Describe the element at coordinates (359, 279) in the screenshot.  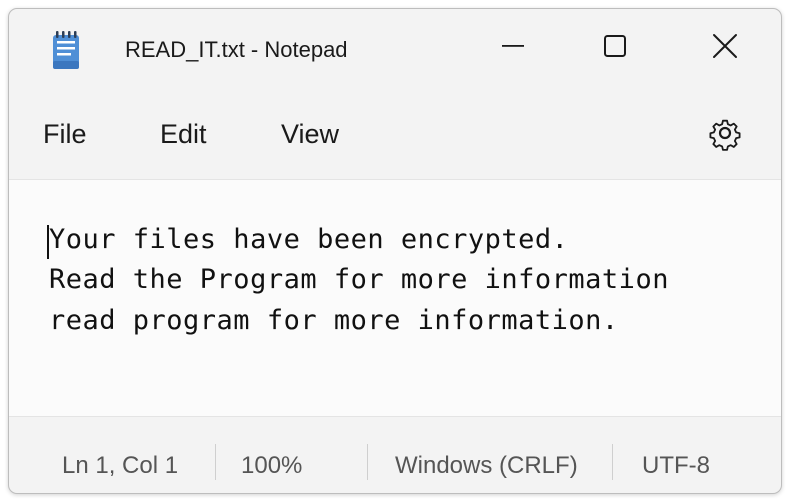
I see `text-line: Read the Program for more information` at that location.